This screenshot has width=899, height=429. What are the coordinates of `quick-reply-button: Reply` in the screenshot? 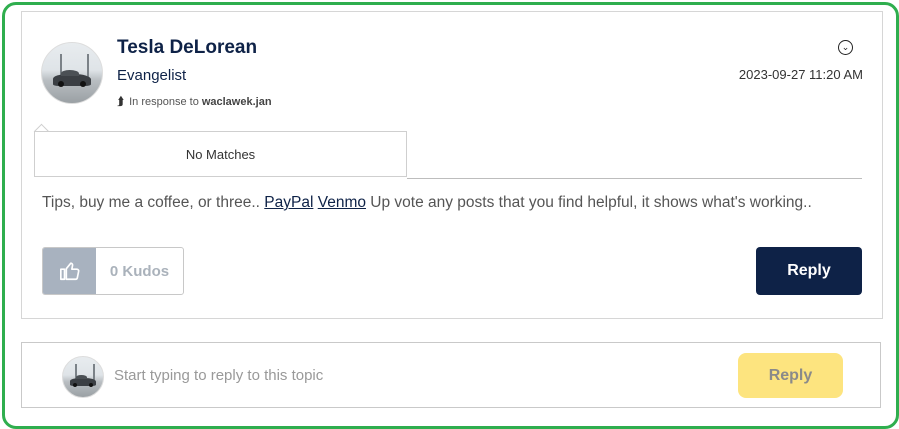 It's located at (790, 375).